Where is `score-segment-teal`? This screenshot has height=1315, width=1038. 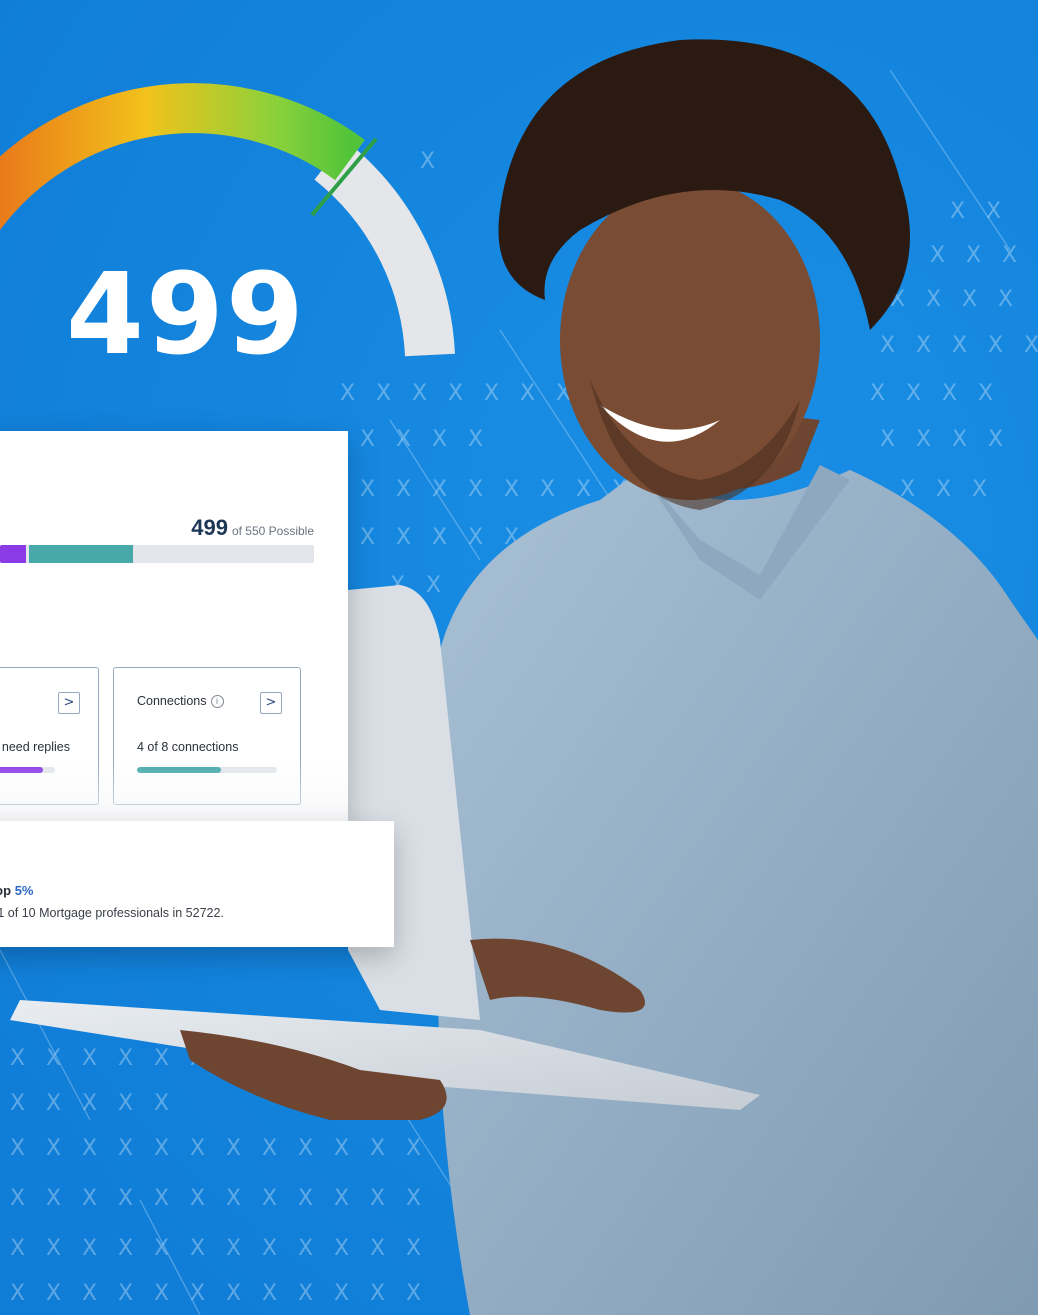 score-segment-teal is located at coordinates (81, 554).